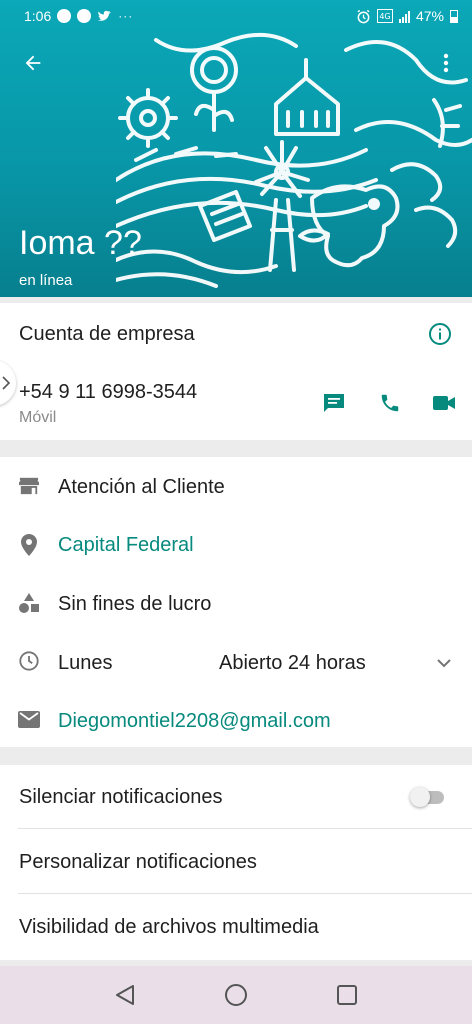 This screenshot has height=1024, width=472. I want to click on expand-hours-button, so click(444, 663).